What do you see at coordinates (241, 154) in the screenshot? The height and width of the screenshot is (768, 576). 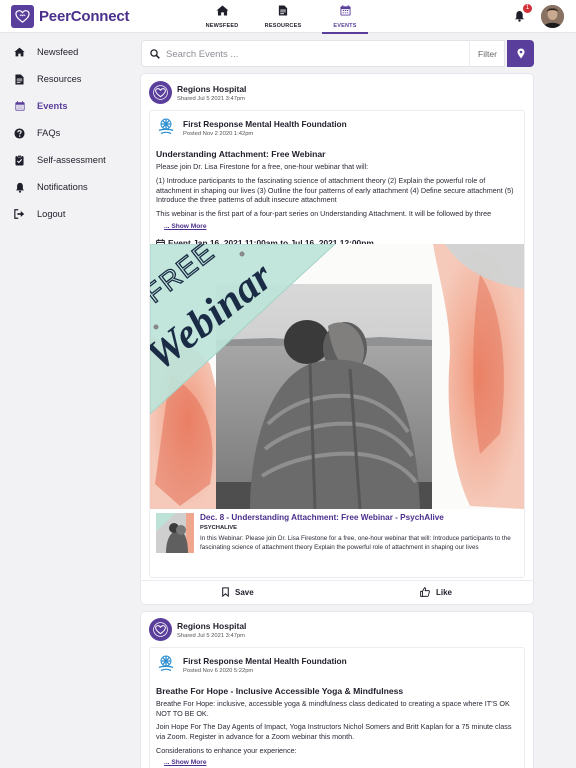 I see `post-title: Understanding Attachment: Free Webinar` at bounding box center [241, 154].